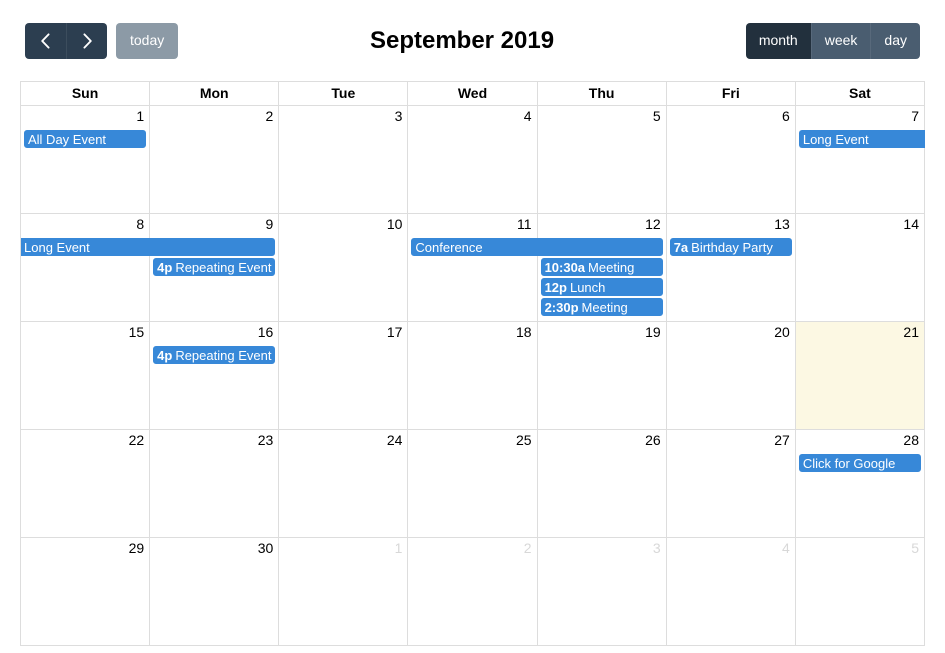 The height and width of the screenshot is (653, 945). What do you see at coordinates (911, 441) in the screenshot?
I see `day-number: 28` at bounding box center [911, 441].